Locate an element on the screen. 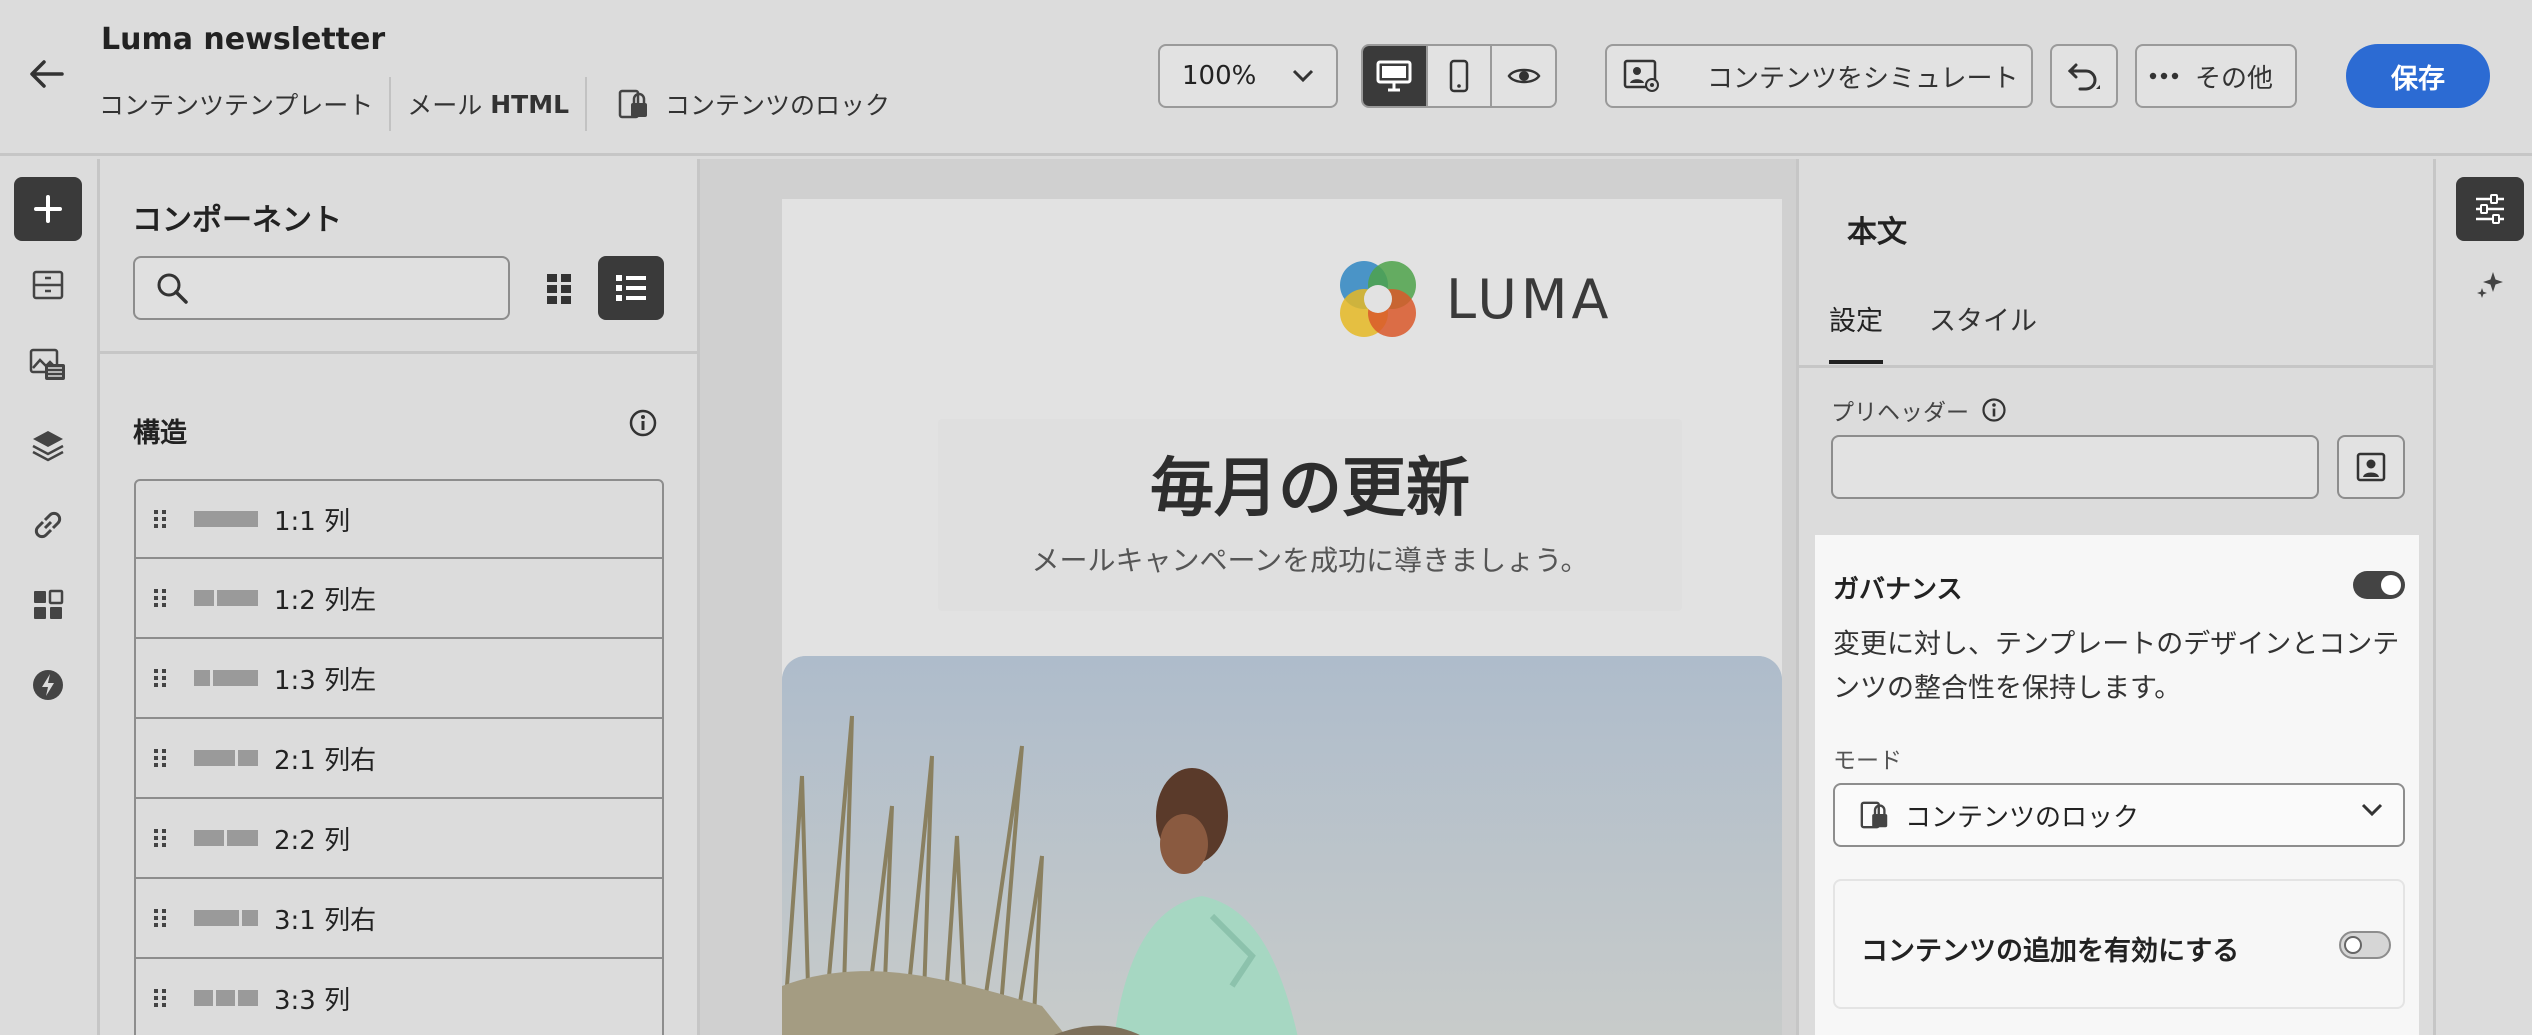  personalize-button is located at coordinates (2371, 467).